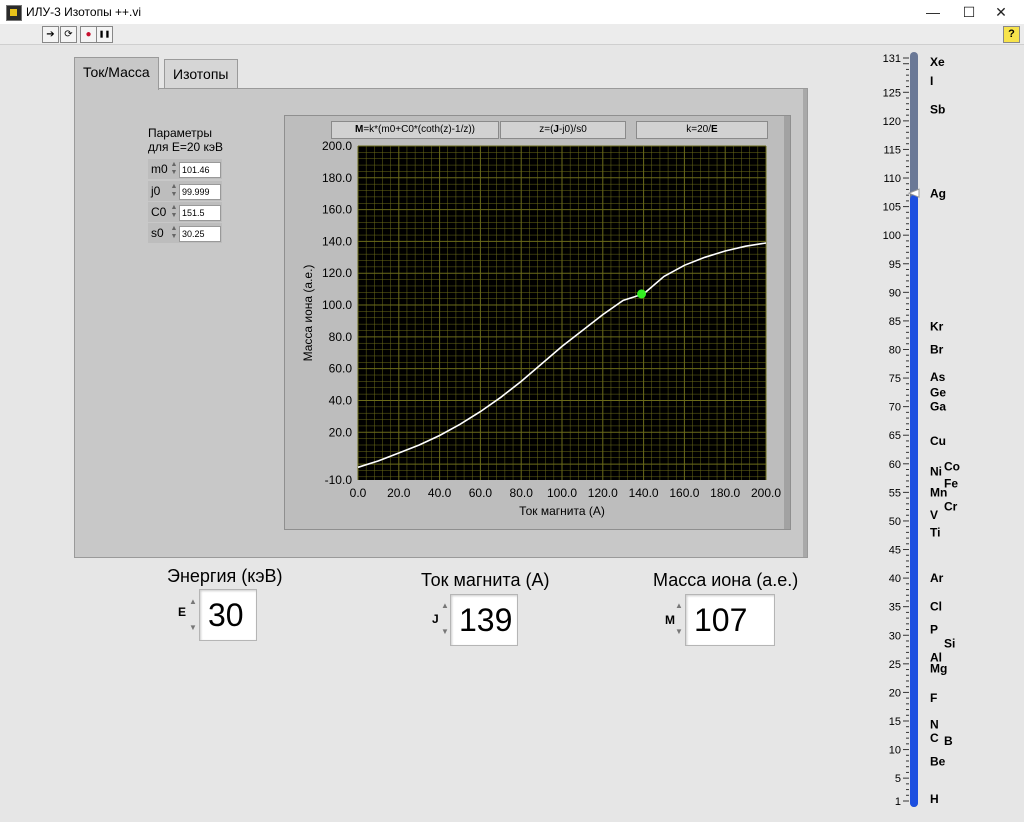 Image resolution: width=1024 pixels, height=822 pixels. I want to click on element-label: Cl, so click(936, 607).